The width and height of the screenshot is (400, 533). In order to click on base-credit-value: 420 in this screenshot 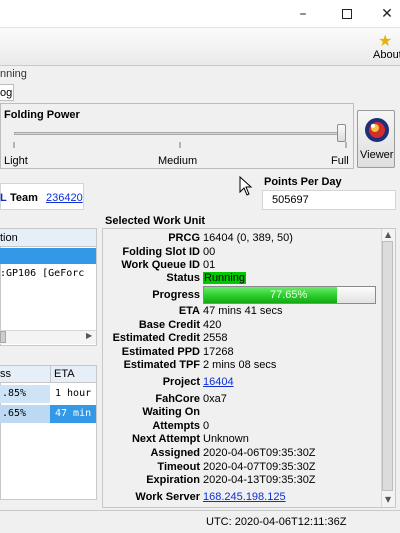, I will do `click(212, 325)`.